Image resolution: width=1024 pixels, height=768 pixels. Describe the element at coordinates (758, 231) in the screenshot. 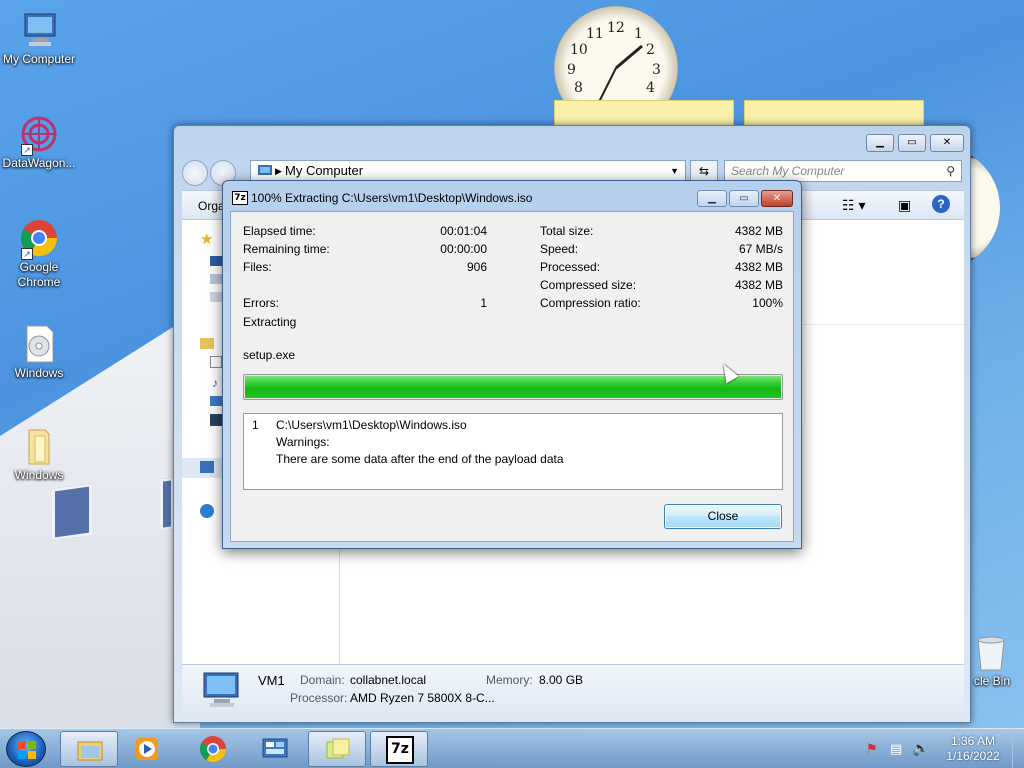

I see `total-size-value: 4382 MB` at that location.